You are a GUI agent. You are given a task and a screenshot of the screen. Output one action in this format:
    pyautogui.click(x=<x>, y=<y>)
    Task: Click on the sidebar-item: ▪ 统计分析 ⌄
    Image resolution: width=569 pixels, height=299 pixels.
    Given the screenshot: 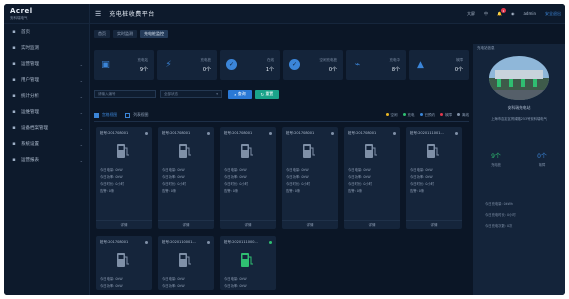 What is the action you would take?
    pyautogui.click(x=46, y=96)
    